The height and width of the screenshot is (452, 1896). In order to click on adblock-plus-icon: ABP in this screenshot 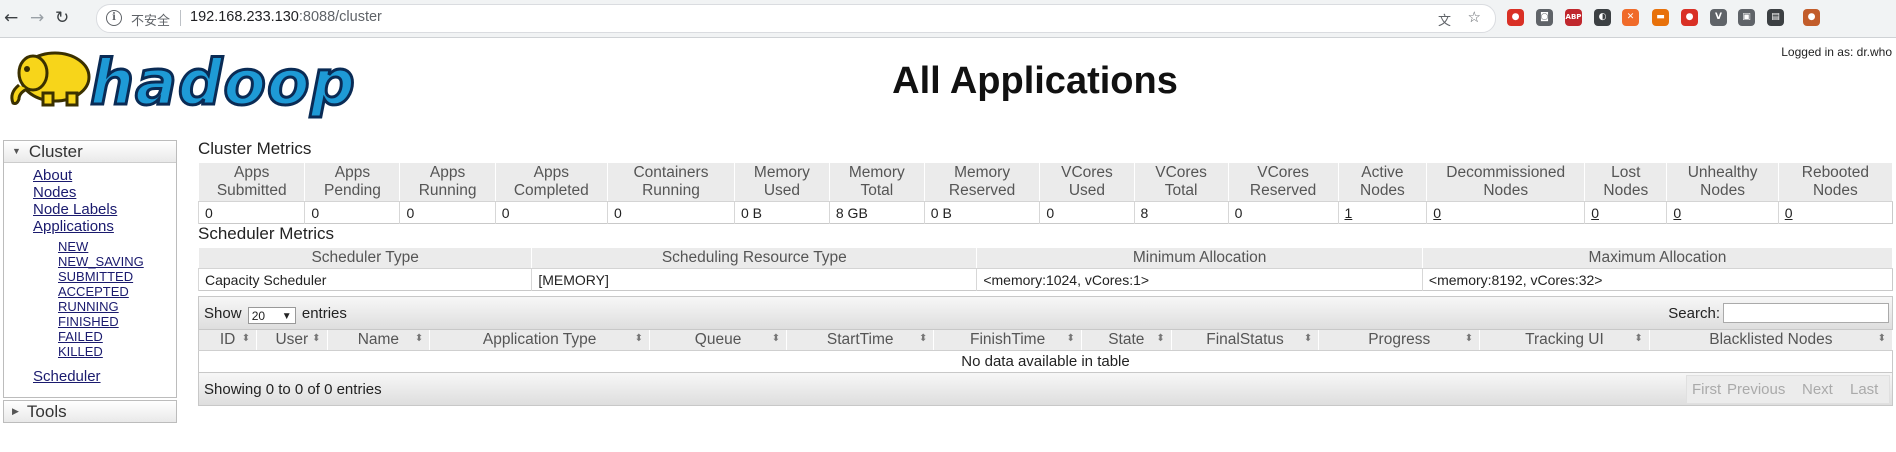, I will do `click(1573, 17)`.